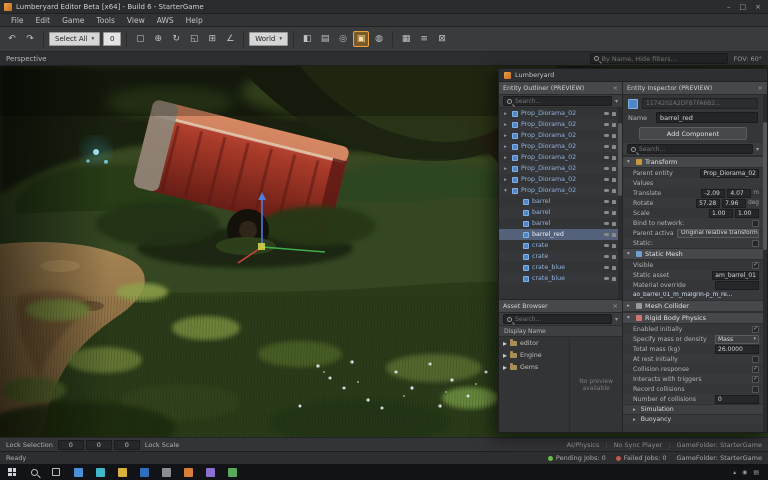  What do you see at coordinates (162, 445) in the screenshot?
I see `lock-scale-label: Lock Scale` at bounding box center [162, 445].